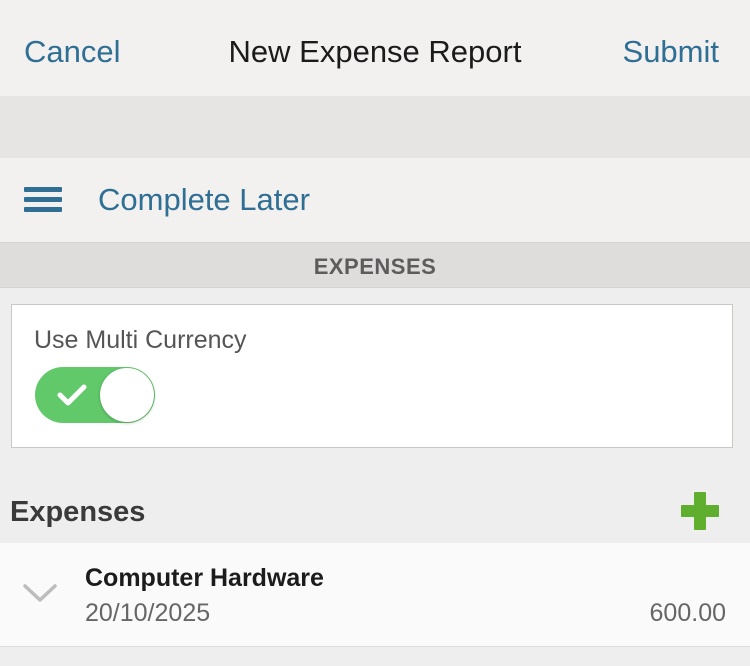 The image size is (750, 666). What do you see at coordinates (671, 52) in the screenshot?
I see `submit-button: Submit` at bounding box center [671, 52].